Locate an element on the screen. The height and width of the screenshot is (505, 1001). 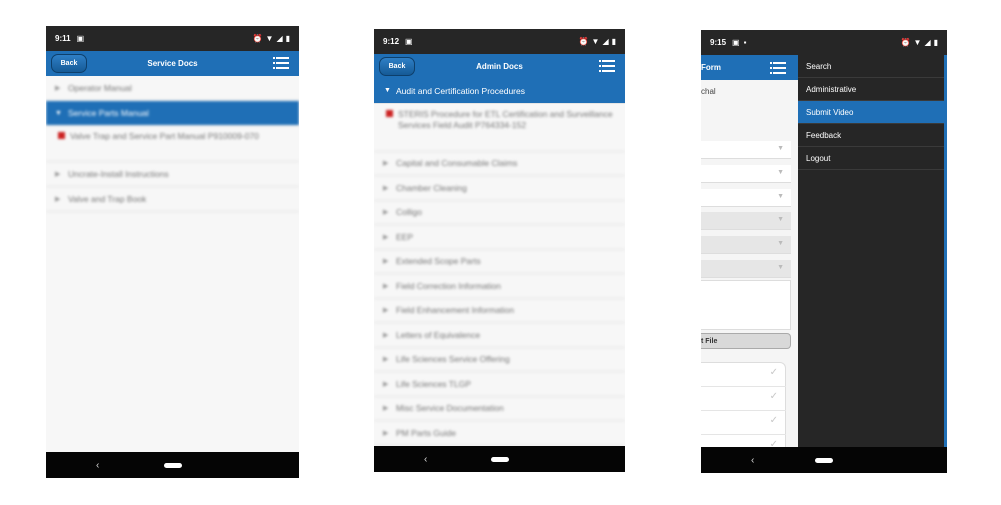
list-item: ▶ Capital and Consumable Claims is located at coordinates (499, 164).